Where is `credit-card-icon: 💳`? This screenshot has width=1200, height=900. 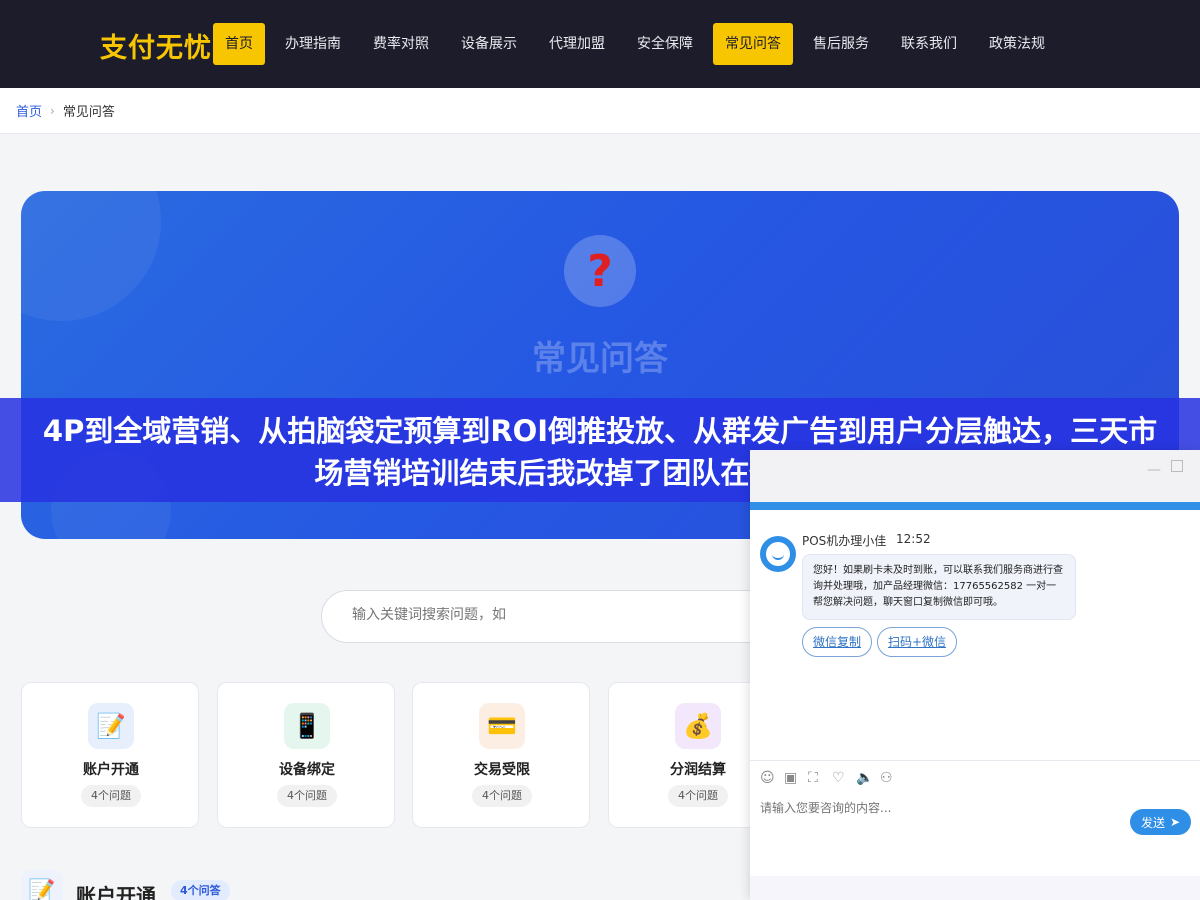
credit-card-icon: 💳 is located at coordinates (502, 726).